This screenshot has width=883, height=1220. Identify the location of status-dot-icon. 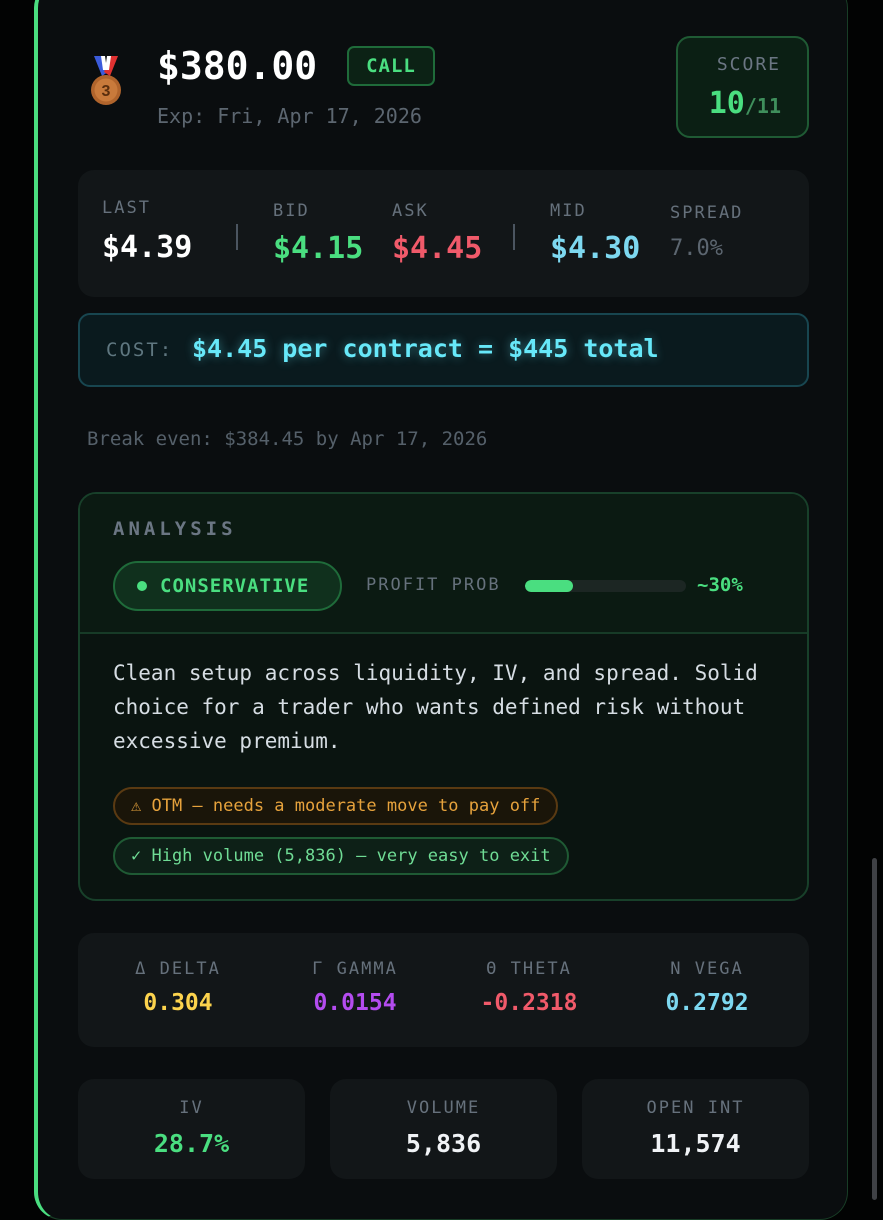
(142, 586).